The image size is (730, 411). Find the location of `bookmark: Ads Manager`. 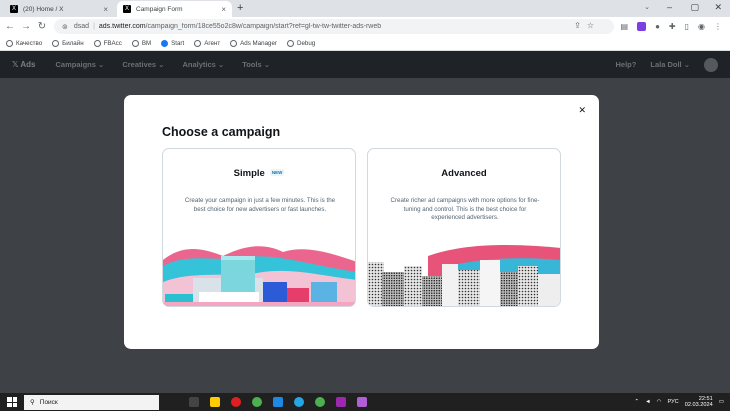

bookmark: Ads Manager is located at coordinates (253, 43).